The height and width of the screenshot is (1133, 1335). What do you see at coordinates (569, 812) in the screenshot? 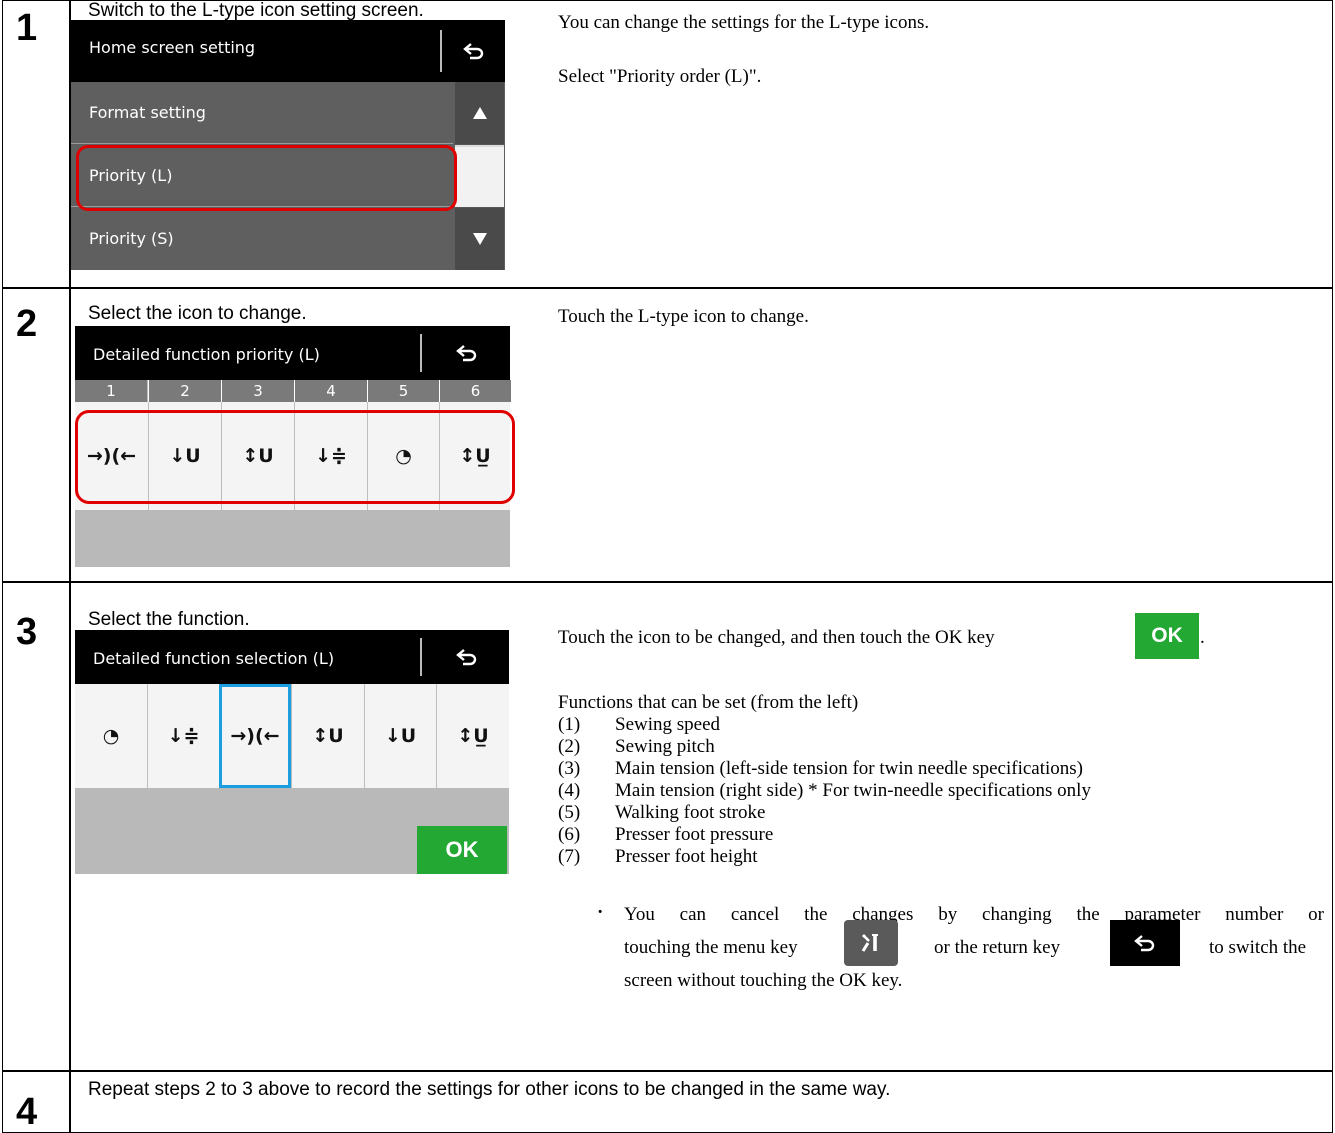
I see `function-number: (5)` at bounding box center [569, 812].